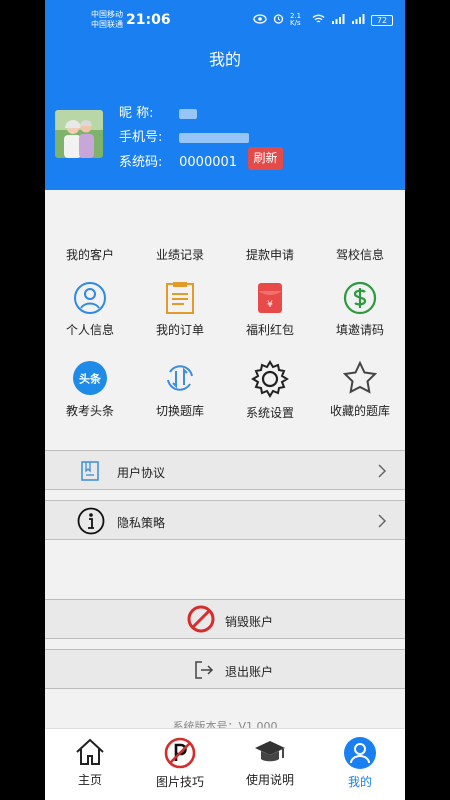 This screenshot has height=800, width=450. I want to click on menu-favorites-label: 收藏的题库, so click(359, 411).